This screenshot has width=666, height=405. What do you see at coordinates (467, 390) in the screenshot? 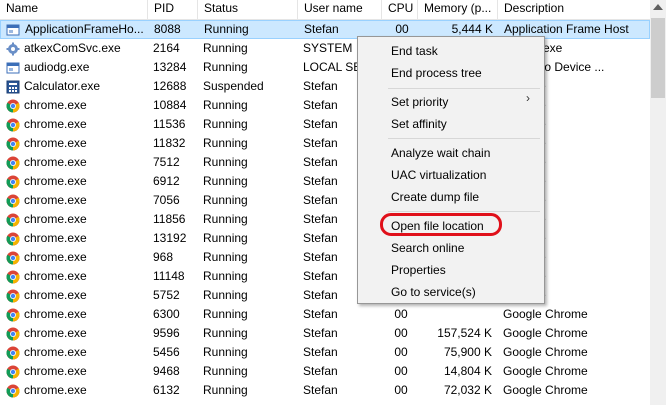
I see `cell-memory: 72,032 K` at bounding box center [467, 390].